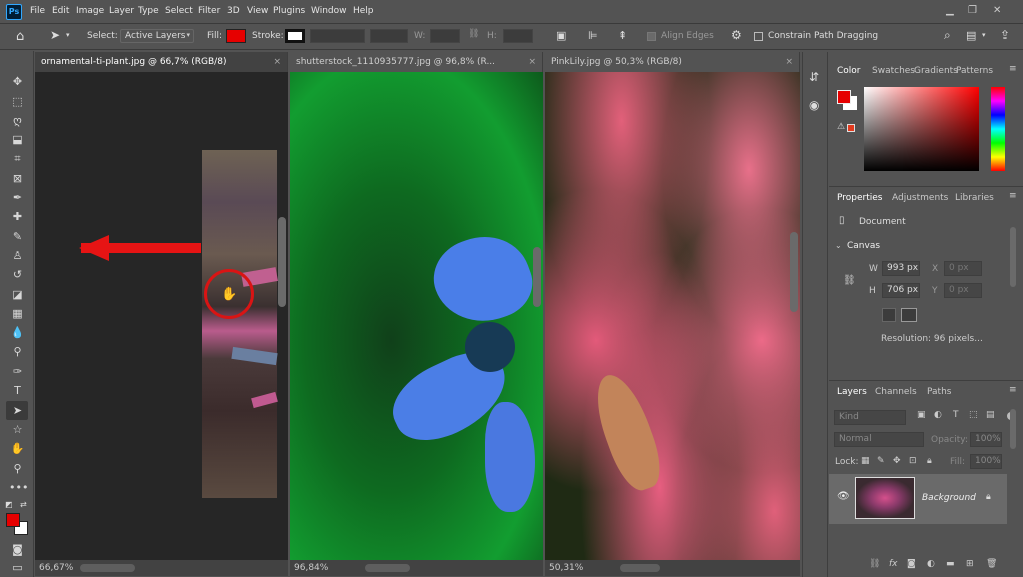  I want to click on close-icon: ×, so click(277, 62).